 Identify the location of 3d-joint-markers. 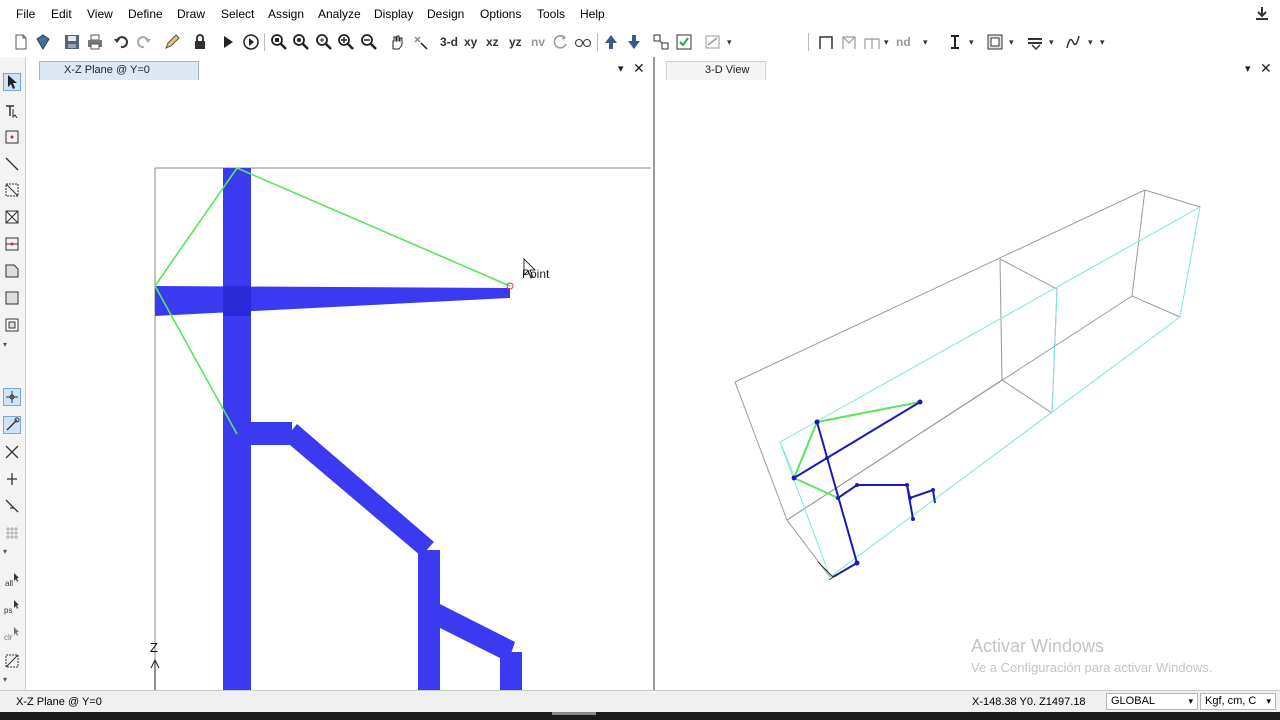
(863, 482).